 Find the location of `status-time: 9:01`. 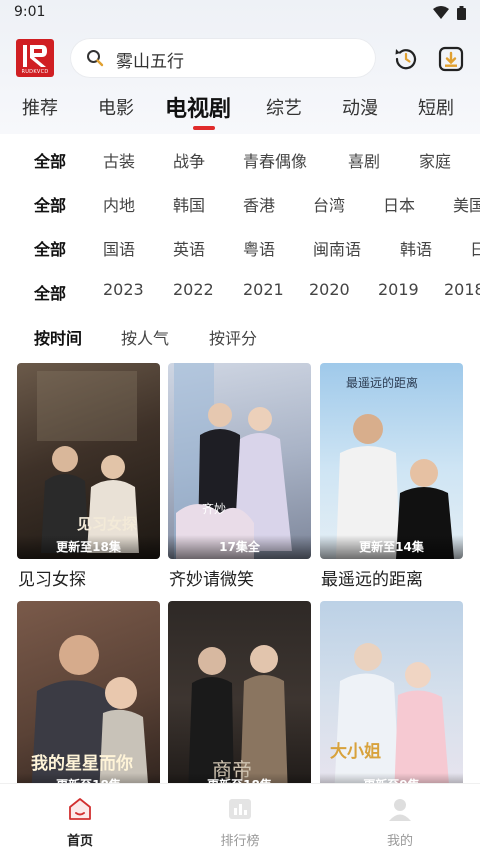

status-time: 9:01 is located at coordinates (30, 12).